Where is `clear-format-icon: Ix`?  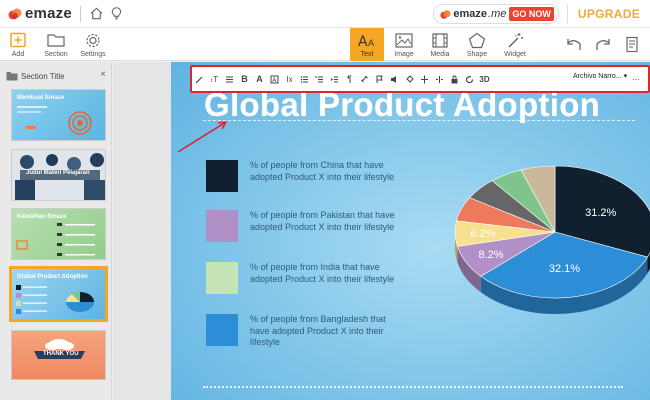 clear-format-icon: Ix is located at coordinates (289, 79).